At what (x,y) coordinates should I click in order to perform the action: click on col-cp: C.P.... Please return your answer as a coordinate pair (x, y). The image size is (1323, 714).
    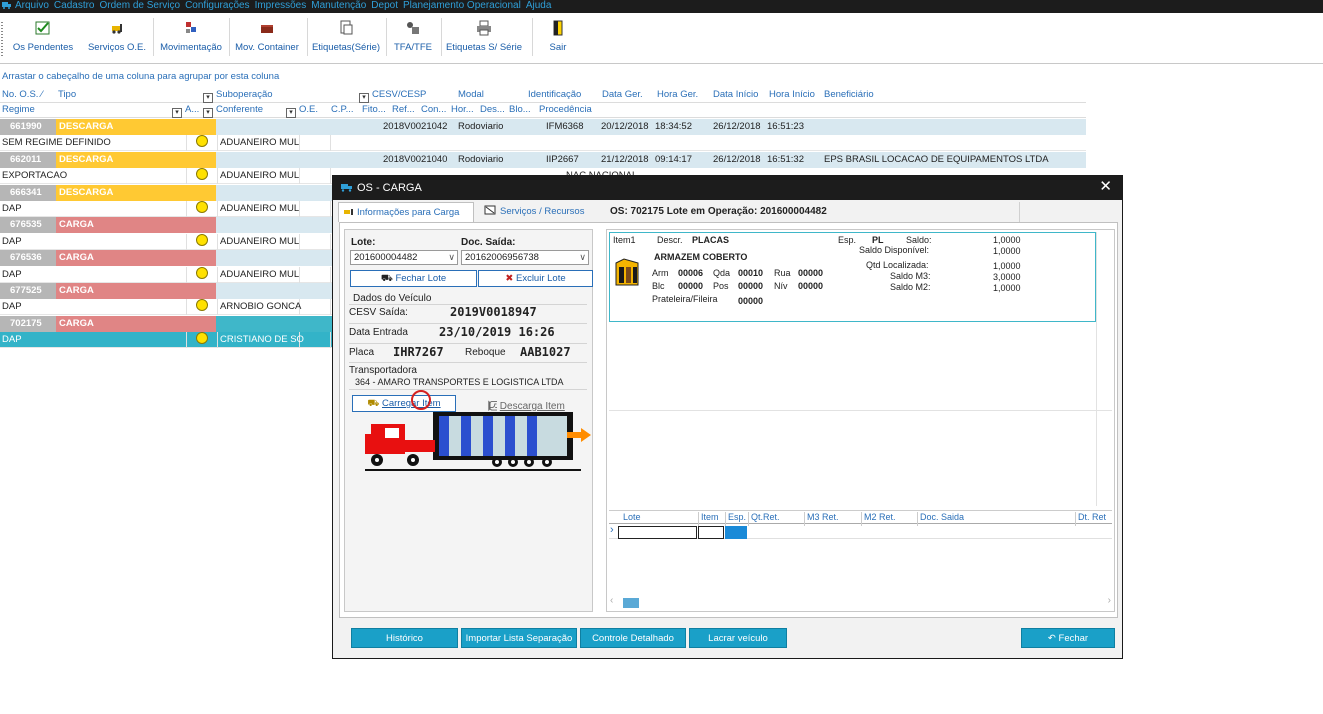
    Looking at the image, I should click on (342, 109).